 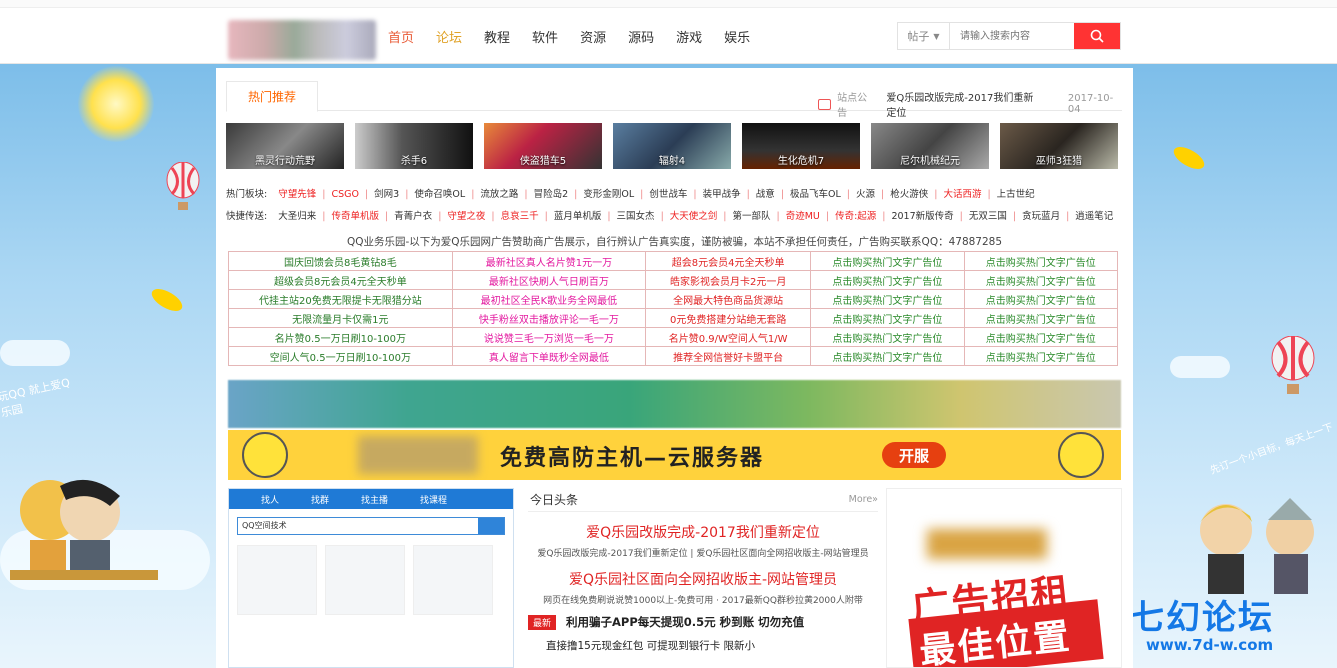 I want to click on ad-cell: 全网最大特色商品货源站, so click(x=728, y=299).